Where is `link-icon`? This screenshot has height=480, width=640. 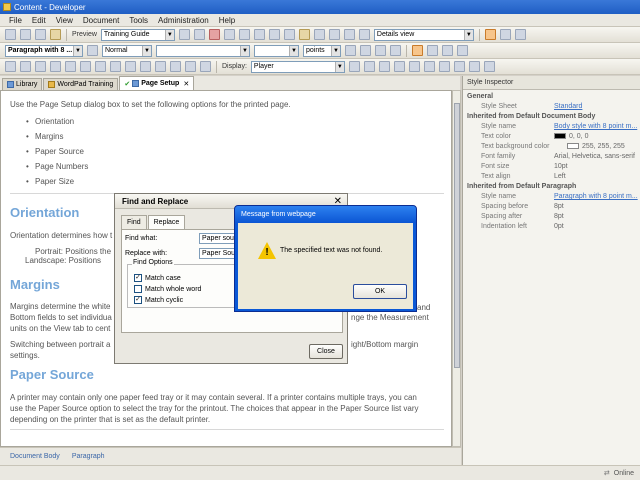 link-icon is located at coordinates (304, 34).